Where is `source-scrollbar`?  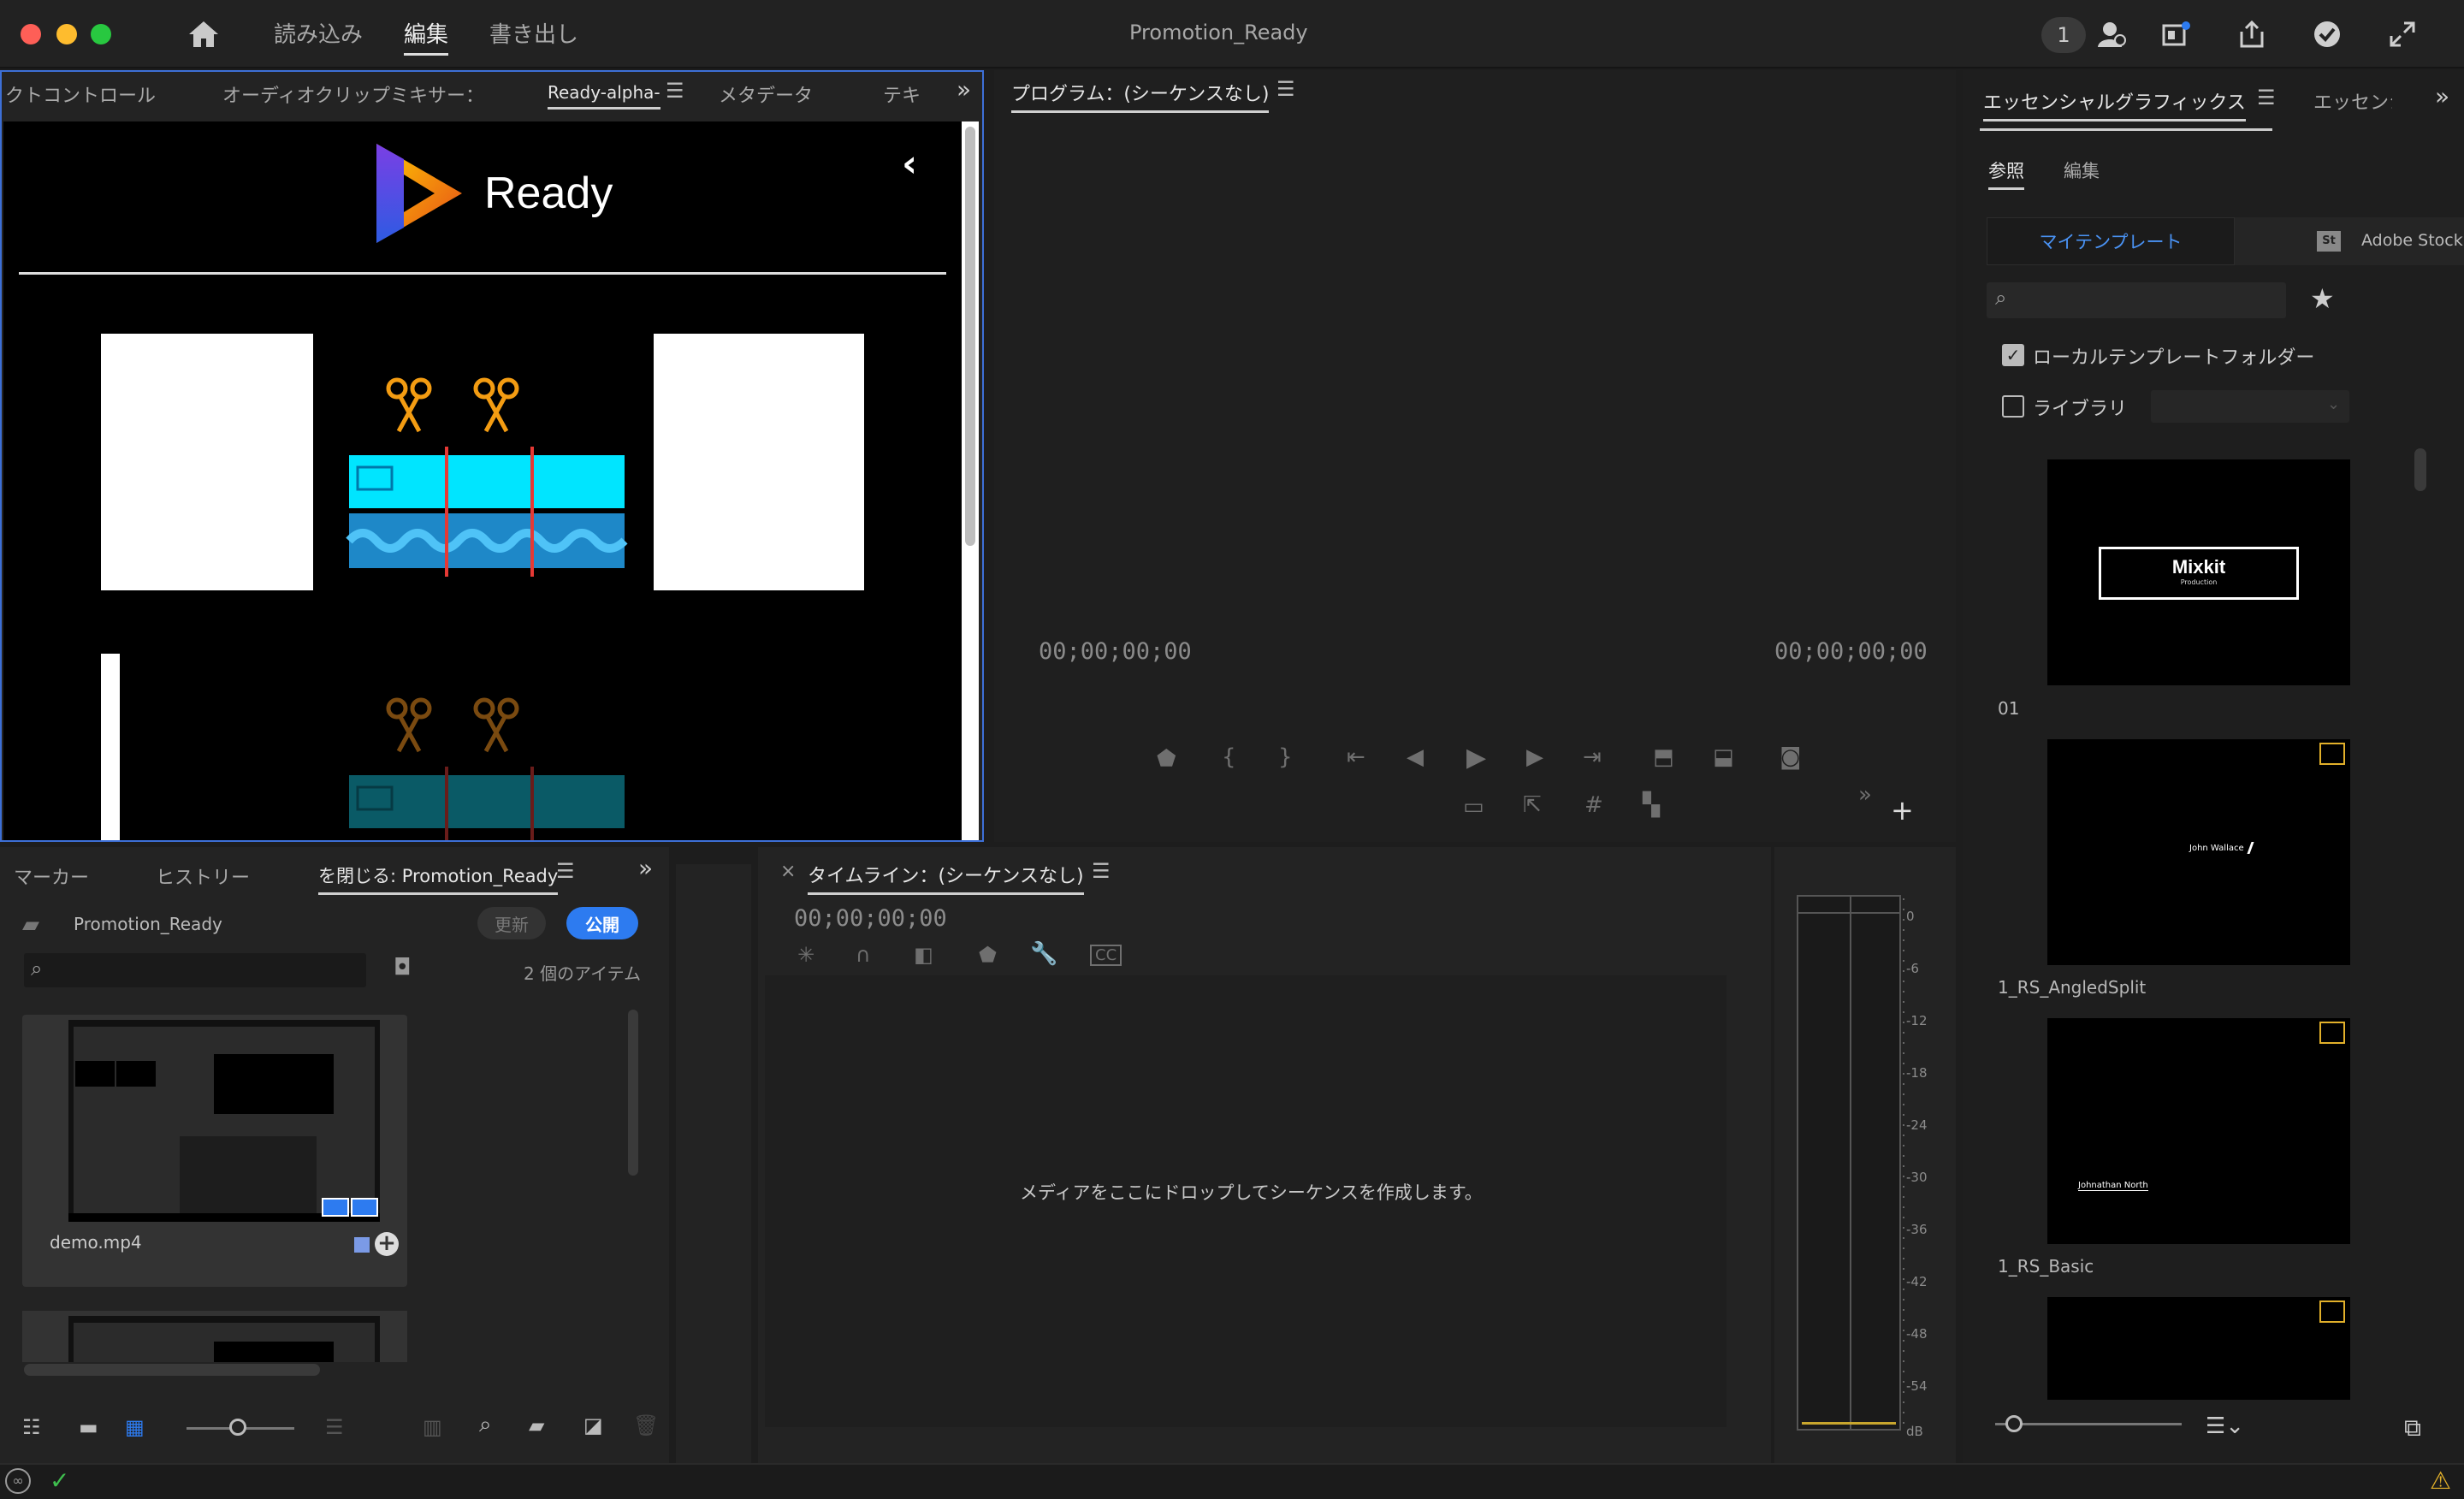
source-scrollbar is located at coordinates (970, 480).